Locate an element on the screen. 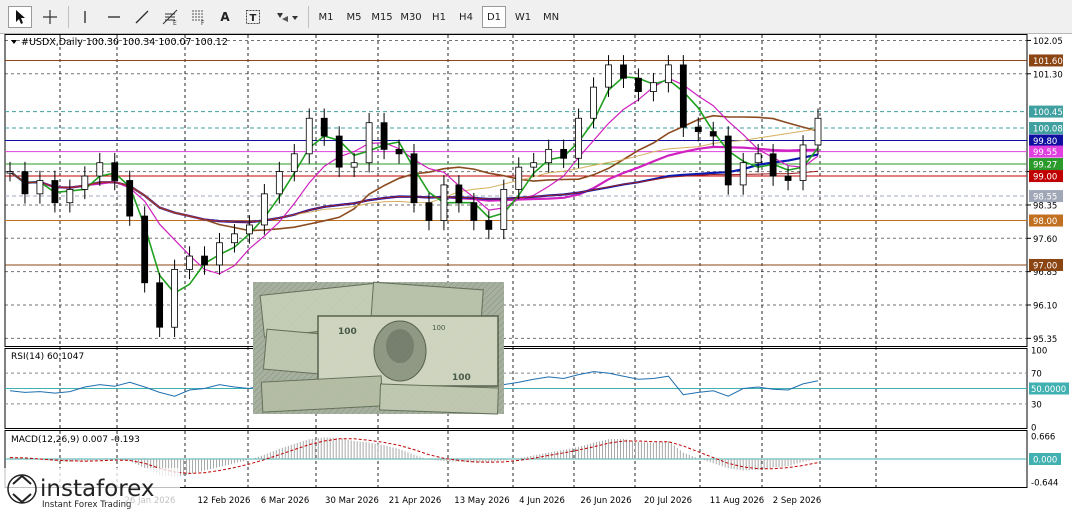  svg-text: F is located at coordinates (203, 23).